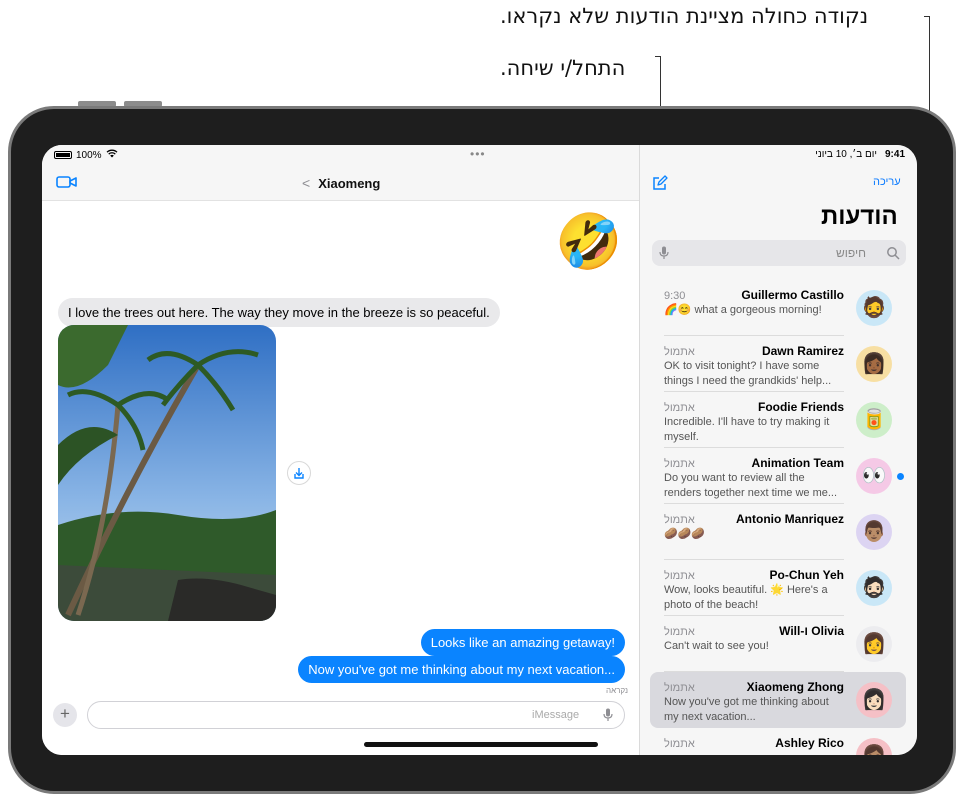 The height and width of the screenshot is (795, 960). I want to click on conversation-name: Po-Chun Yeh, so click(806, 575).